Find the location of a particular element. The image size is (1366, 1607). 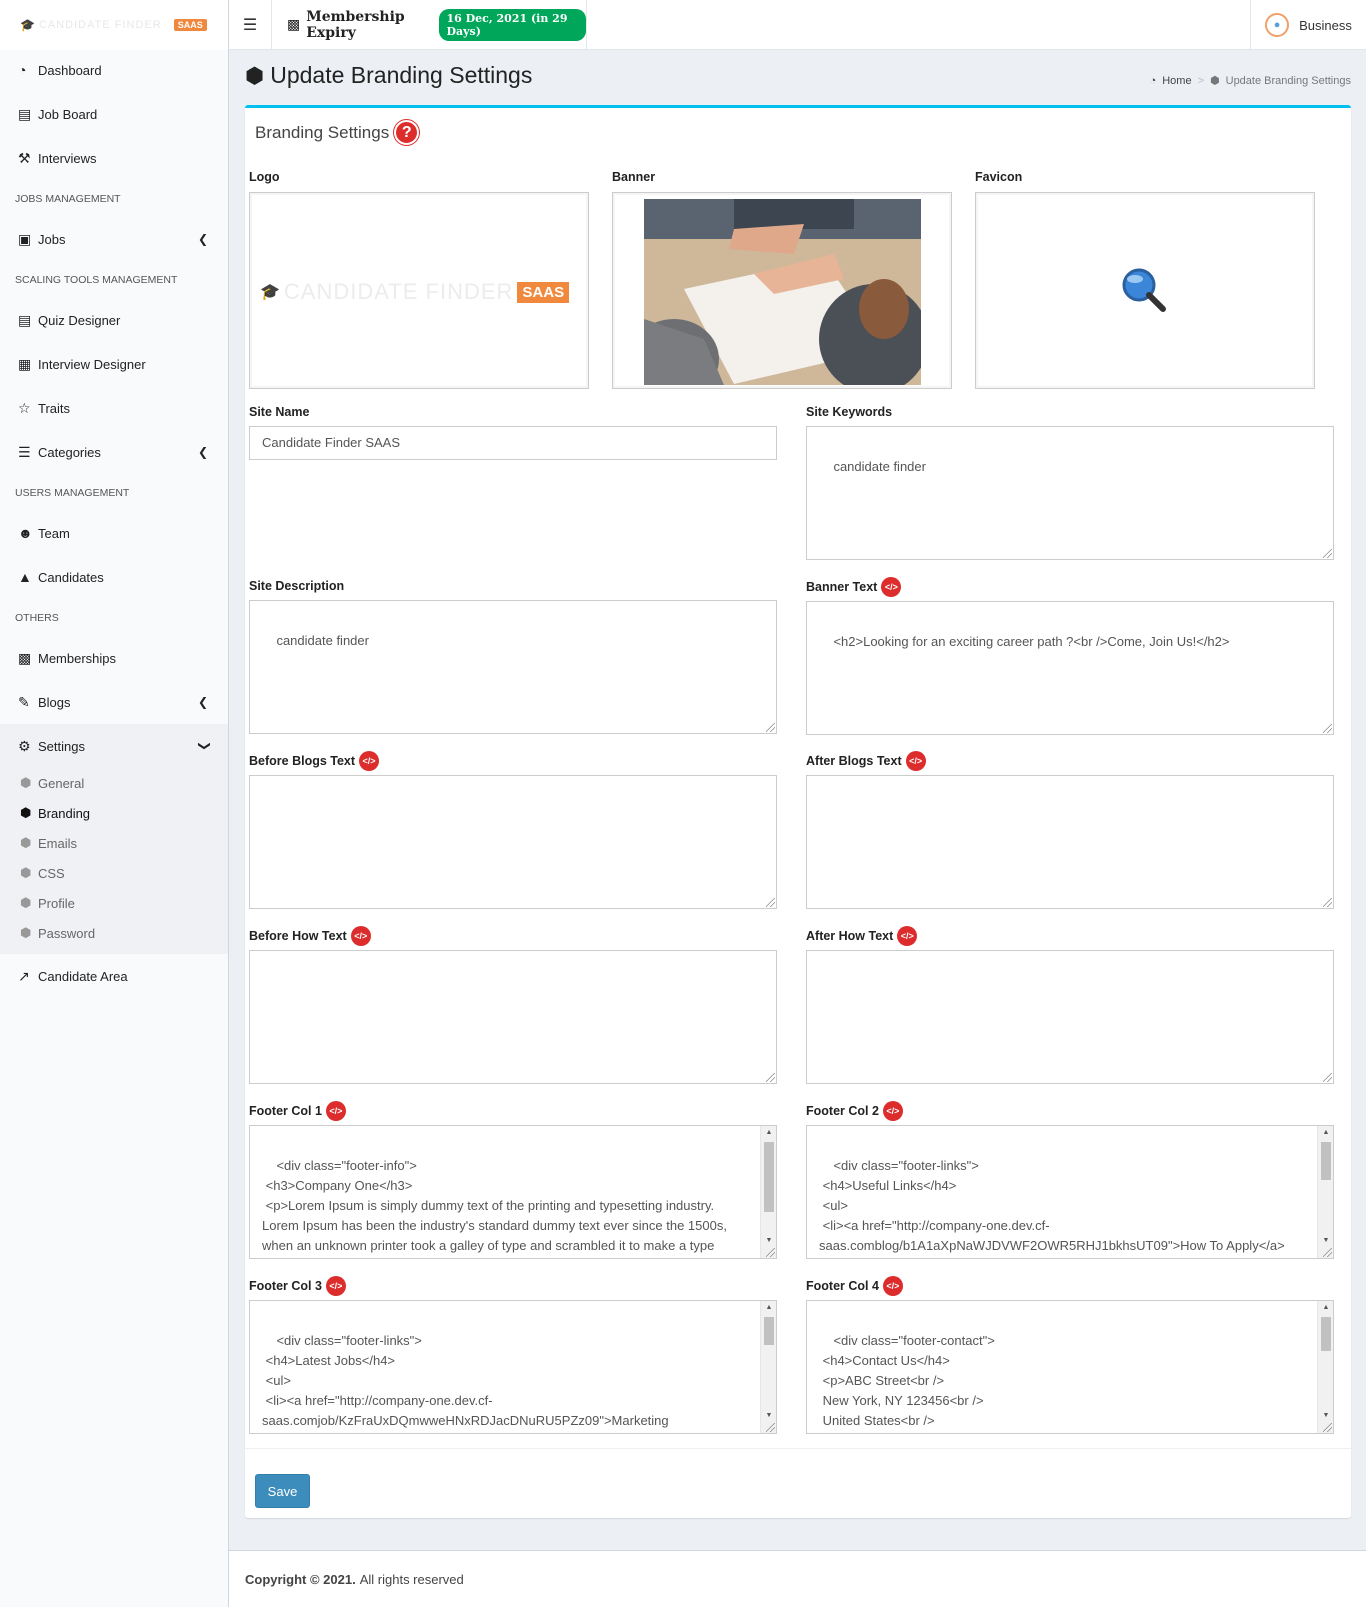

sidebar-item-candidates: ▲ Candidates is located at coordinates (114, 577).